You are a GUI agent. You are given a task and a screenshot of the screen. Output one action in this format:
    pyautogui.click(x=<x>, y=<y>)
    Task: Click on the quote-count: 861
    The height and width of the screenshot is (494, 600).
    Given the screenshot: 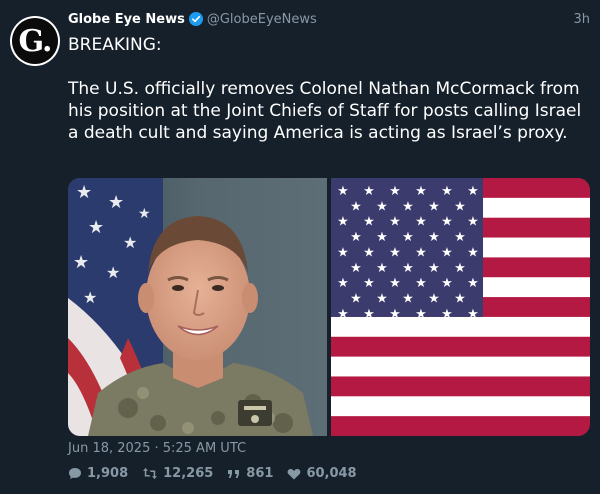 What is the action you would take?
    pyautogui.click(x=260, y=473)
    